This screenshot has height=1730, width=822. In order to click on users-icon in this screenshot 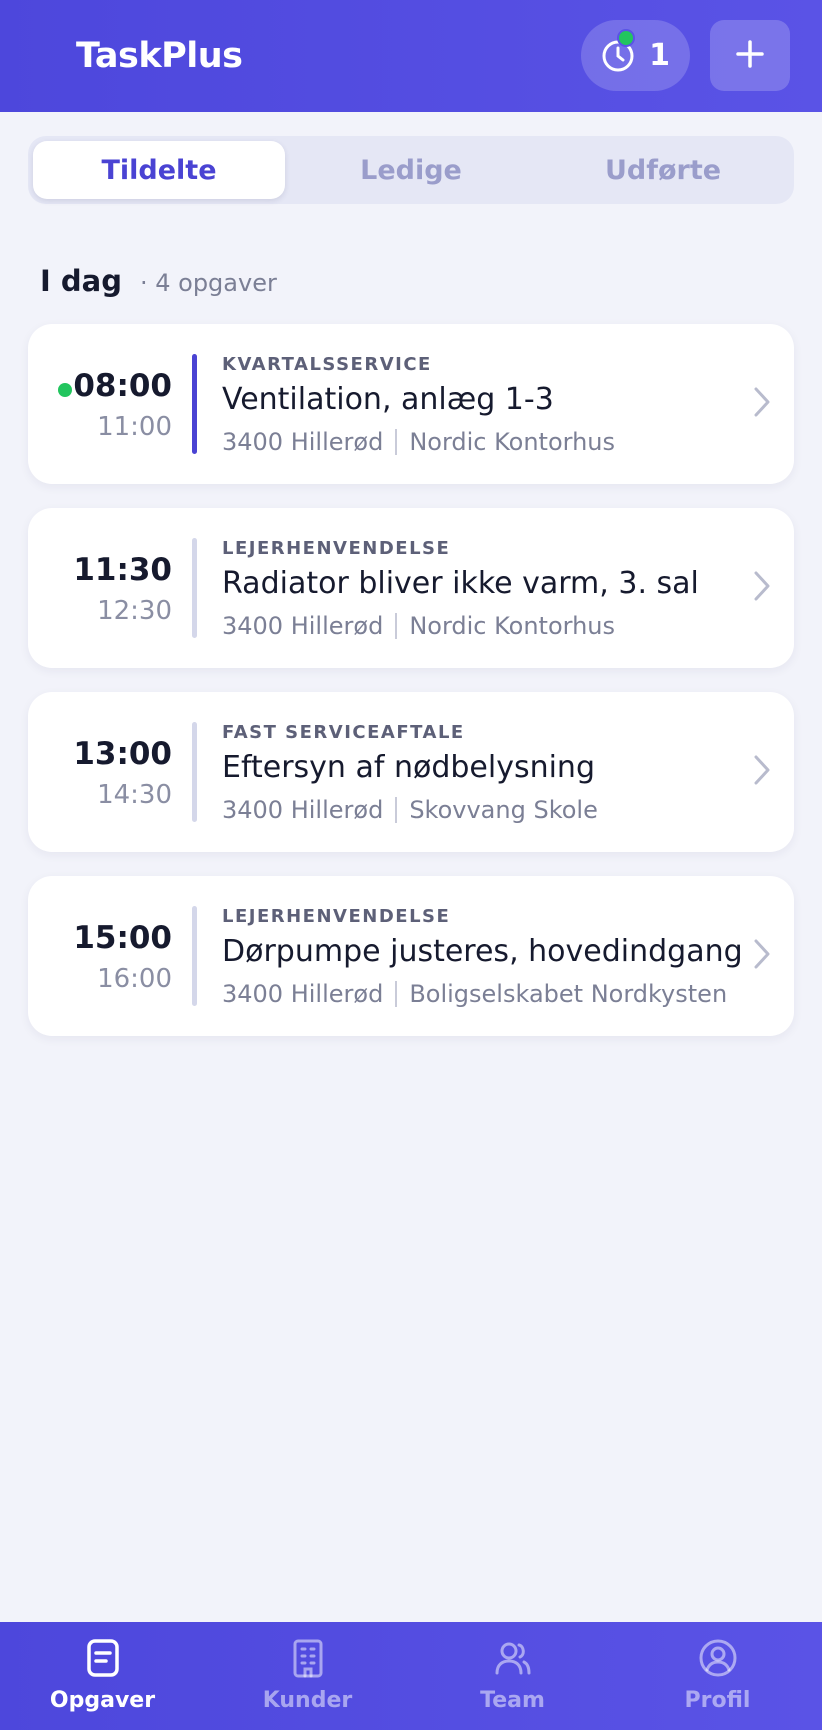, I will do `click(513, 1660)`.